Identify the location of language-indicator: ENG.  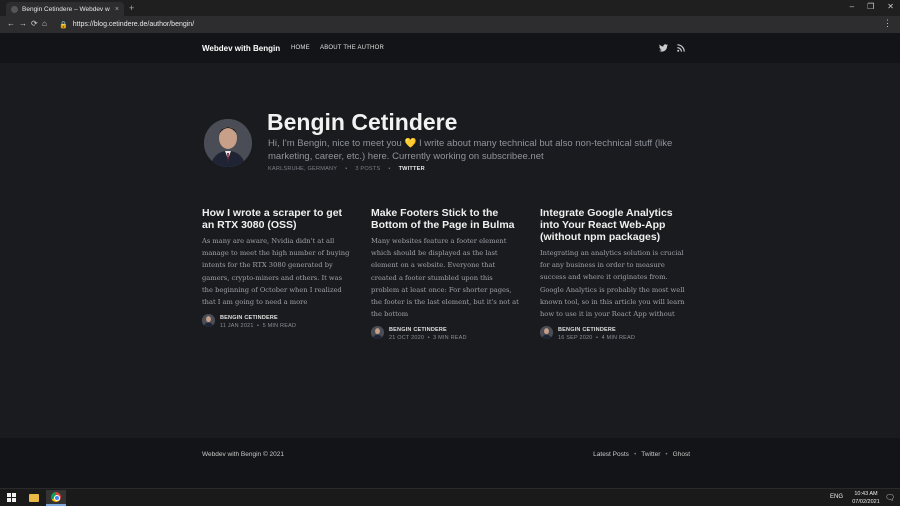
(836, 497).